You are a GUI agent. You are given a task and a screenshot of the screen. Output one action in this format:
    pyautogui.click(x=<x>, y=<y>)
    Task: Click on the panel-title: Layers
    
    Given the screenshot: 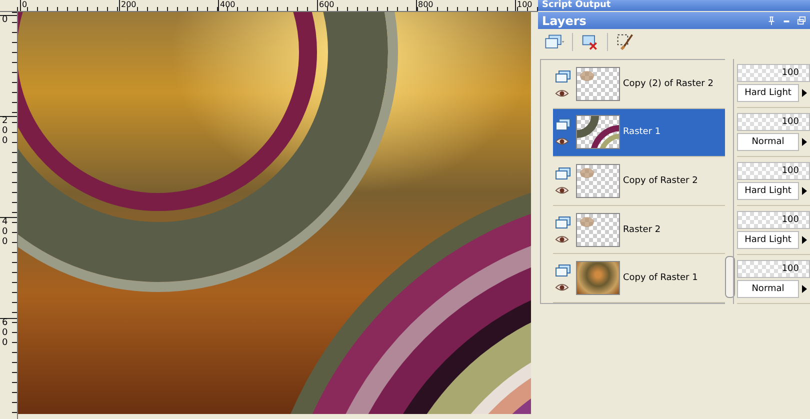 What is the action you would take?
    pyautogui.click(x=564, y=21)
    